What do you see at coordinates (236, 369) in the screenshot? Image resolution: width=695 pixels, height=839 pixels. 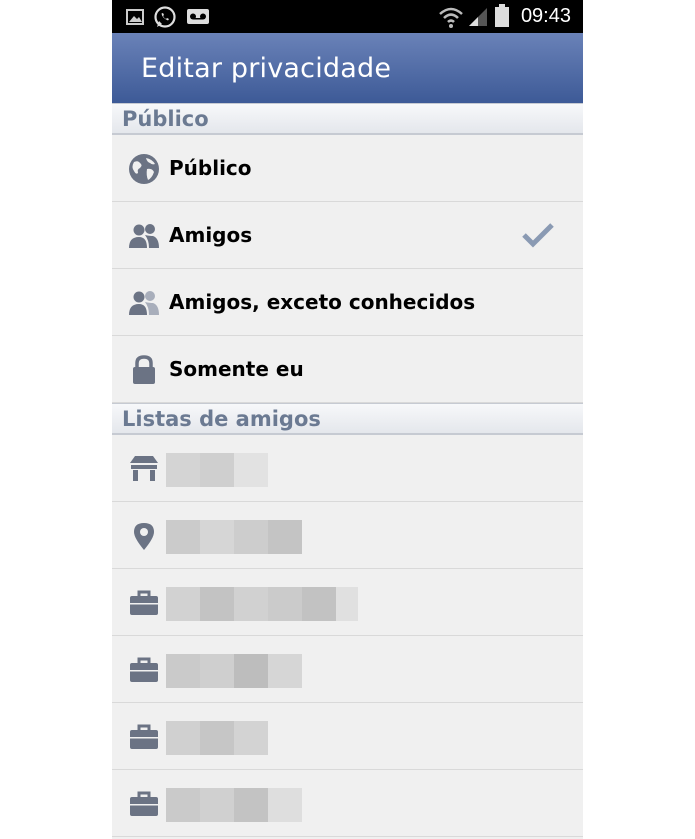 I see `option-label: Somente eu` at bounding box center [236, 369].